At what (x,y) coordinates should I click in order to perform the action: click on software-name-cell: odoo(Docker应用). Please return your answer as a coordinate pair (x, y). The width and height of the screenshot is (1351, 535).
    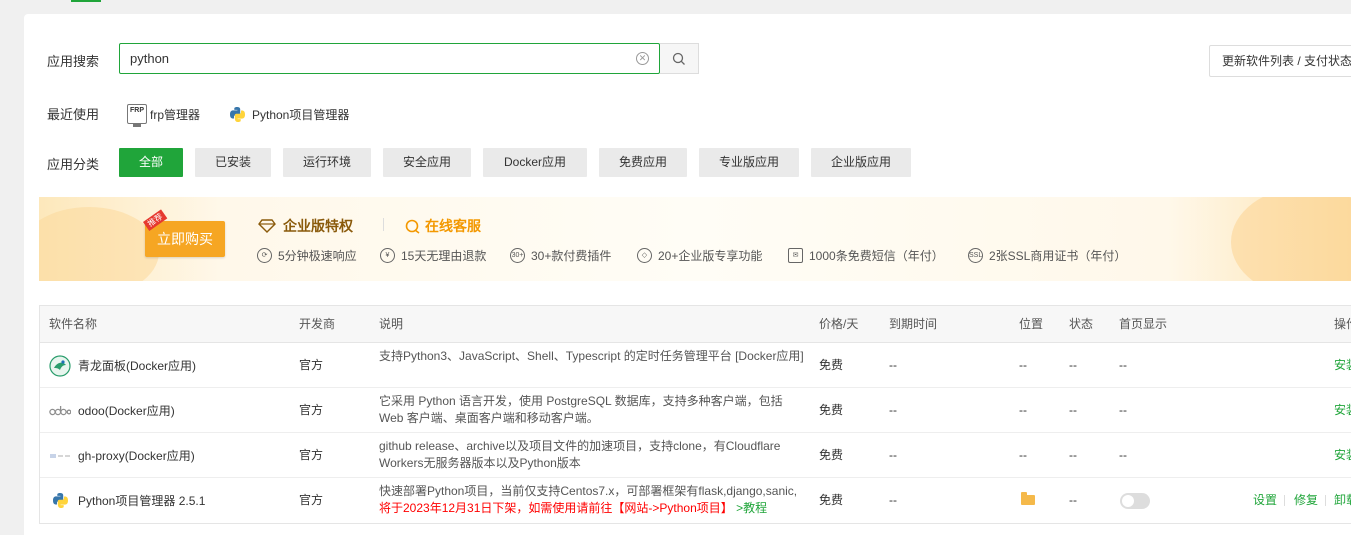
    Looking at the image, I should click on (112, 410).